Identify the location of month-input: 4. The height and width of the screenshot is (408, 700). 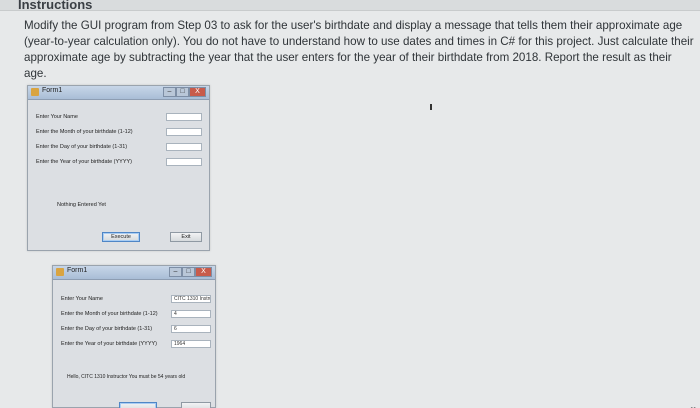
(191, 314).